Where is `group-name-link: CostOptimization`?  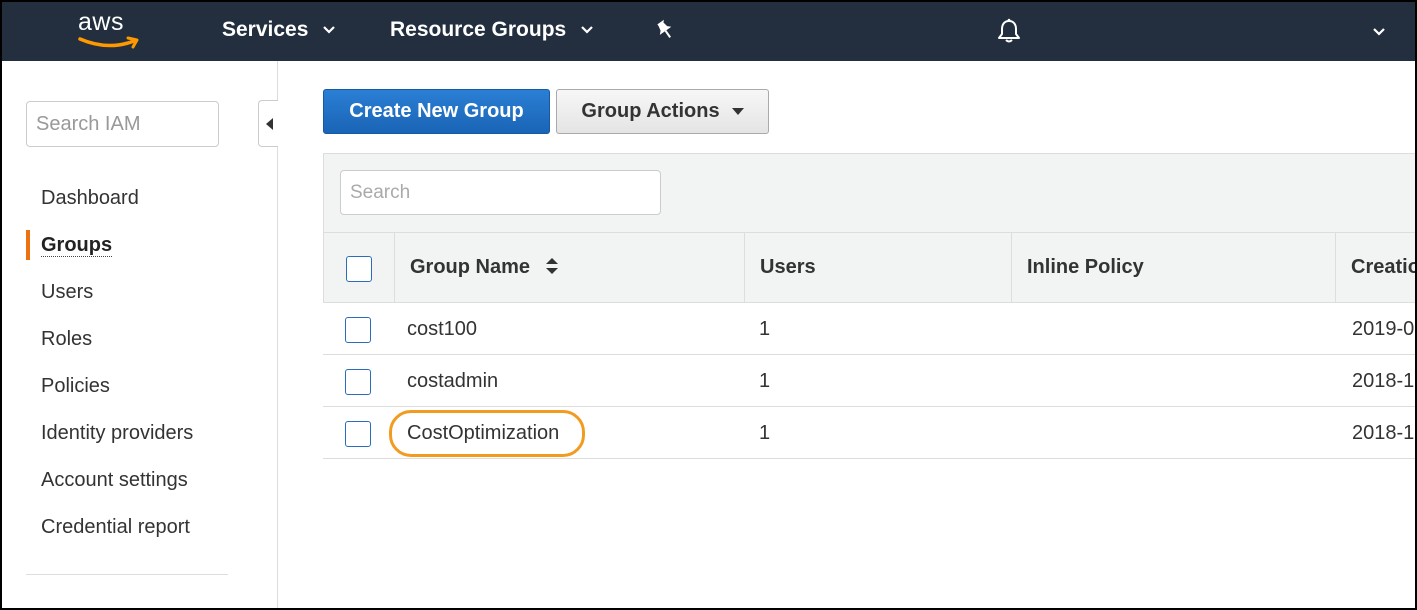 group-name-link: CostOptimization is located at coordinates (483, 433).